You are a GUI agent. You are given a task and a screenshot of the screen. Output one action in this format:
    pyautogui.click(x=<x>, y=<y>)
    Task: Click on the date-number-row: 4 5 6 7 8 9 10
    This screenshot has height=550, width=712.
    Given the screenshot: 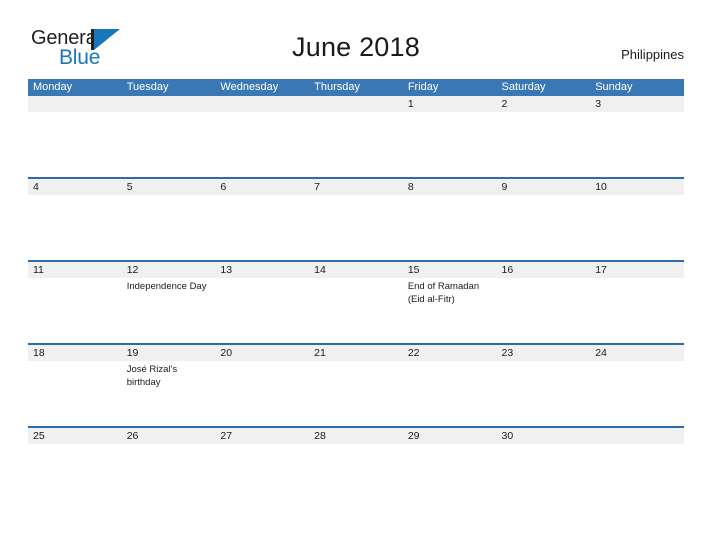 What is the action you would take?
    pyautogui.click(x=356, y=187)
    